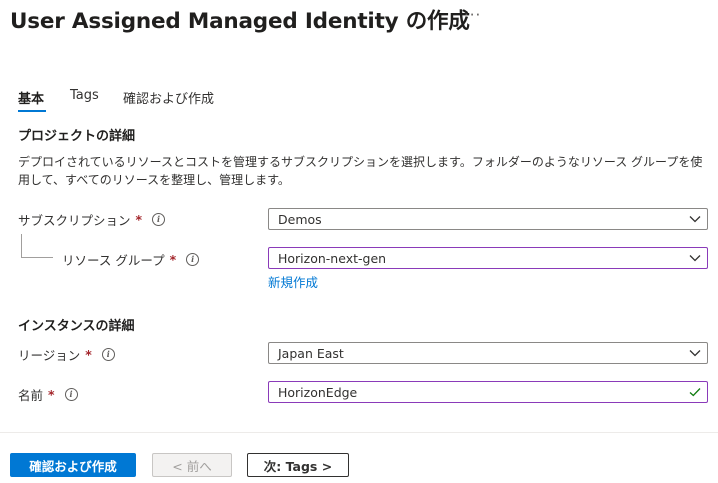  I want to click on resource-group-dropdown: Horizon-next-gen, so click(488, 258).